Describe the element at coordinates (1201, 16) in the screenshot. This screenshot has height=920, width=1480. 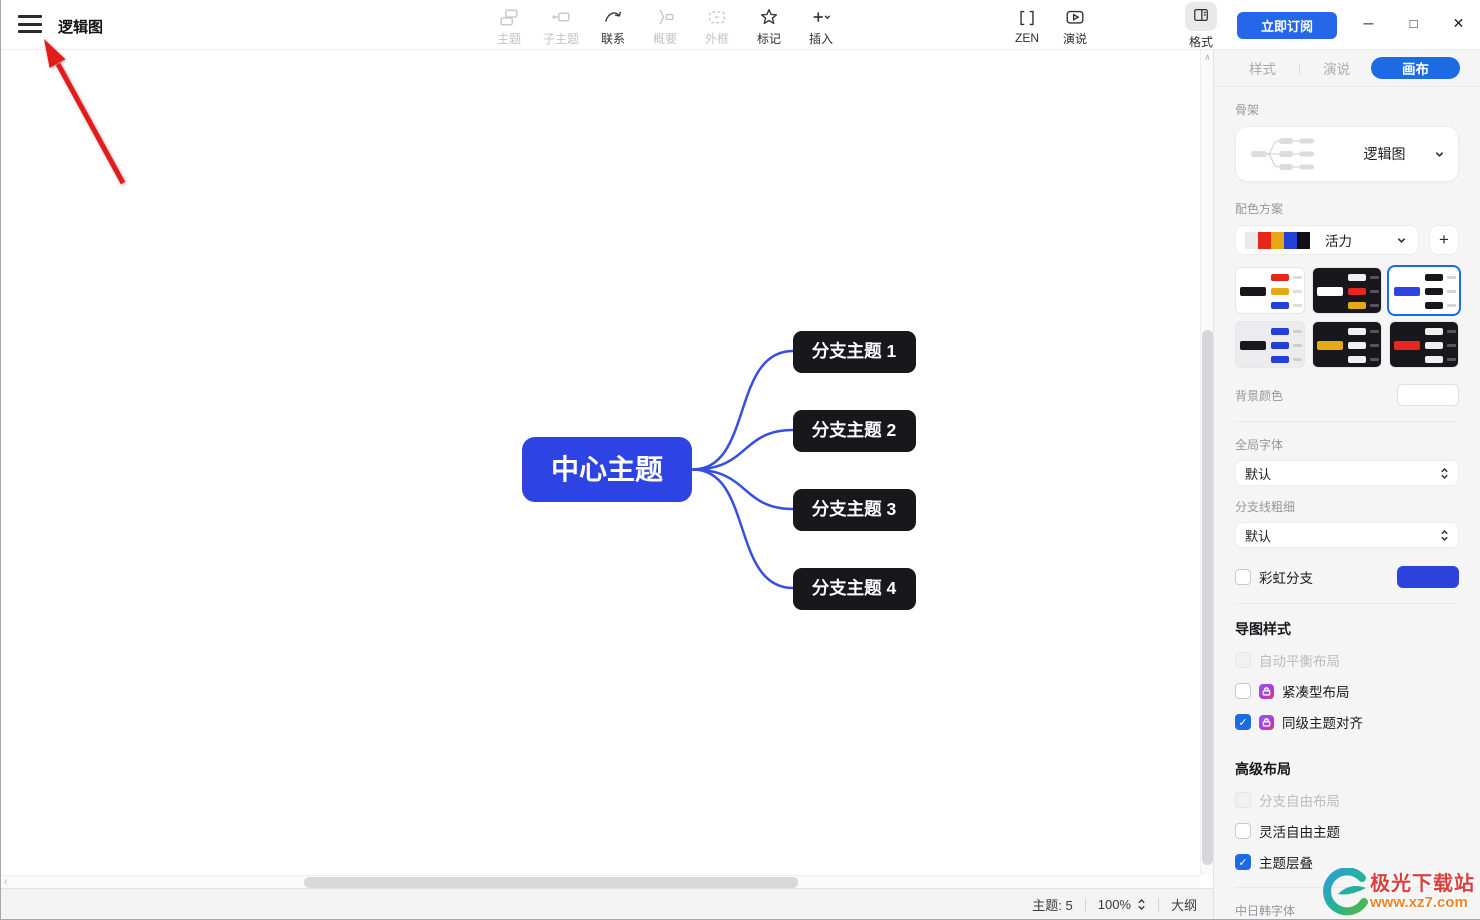
I see `format-sidebar-icon` at that location.